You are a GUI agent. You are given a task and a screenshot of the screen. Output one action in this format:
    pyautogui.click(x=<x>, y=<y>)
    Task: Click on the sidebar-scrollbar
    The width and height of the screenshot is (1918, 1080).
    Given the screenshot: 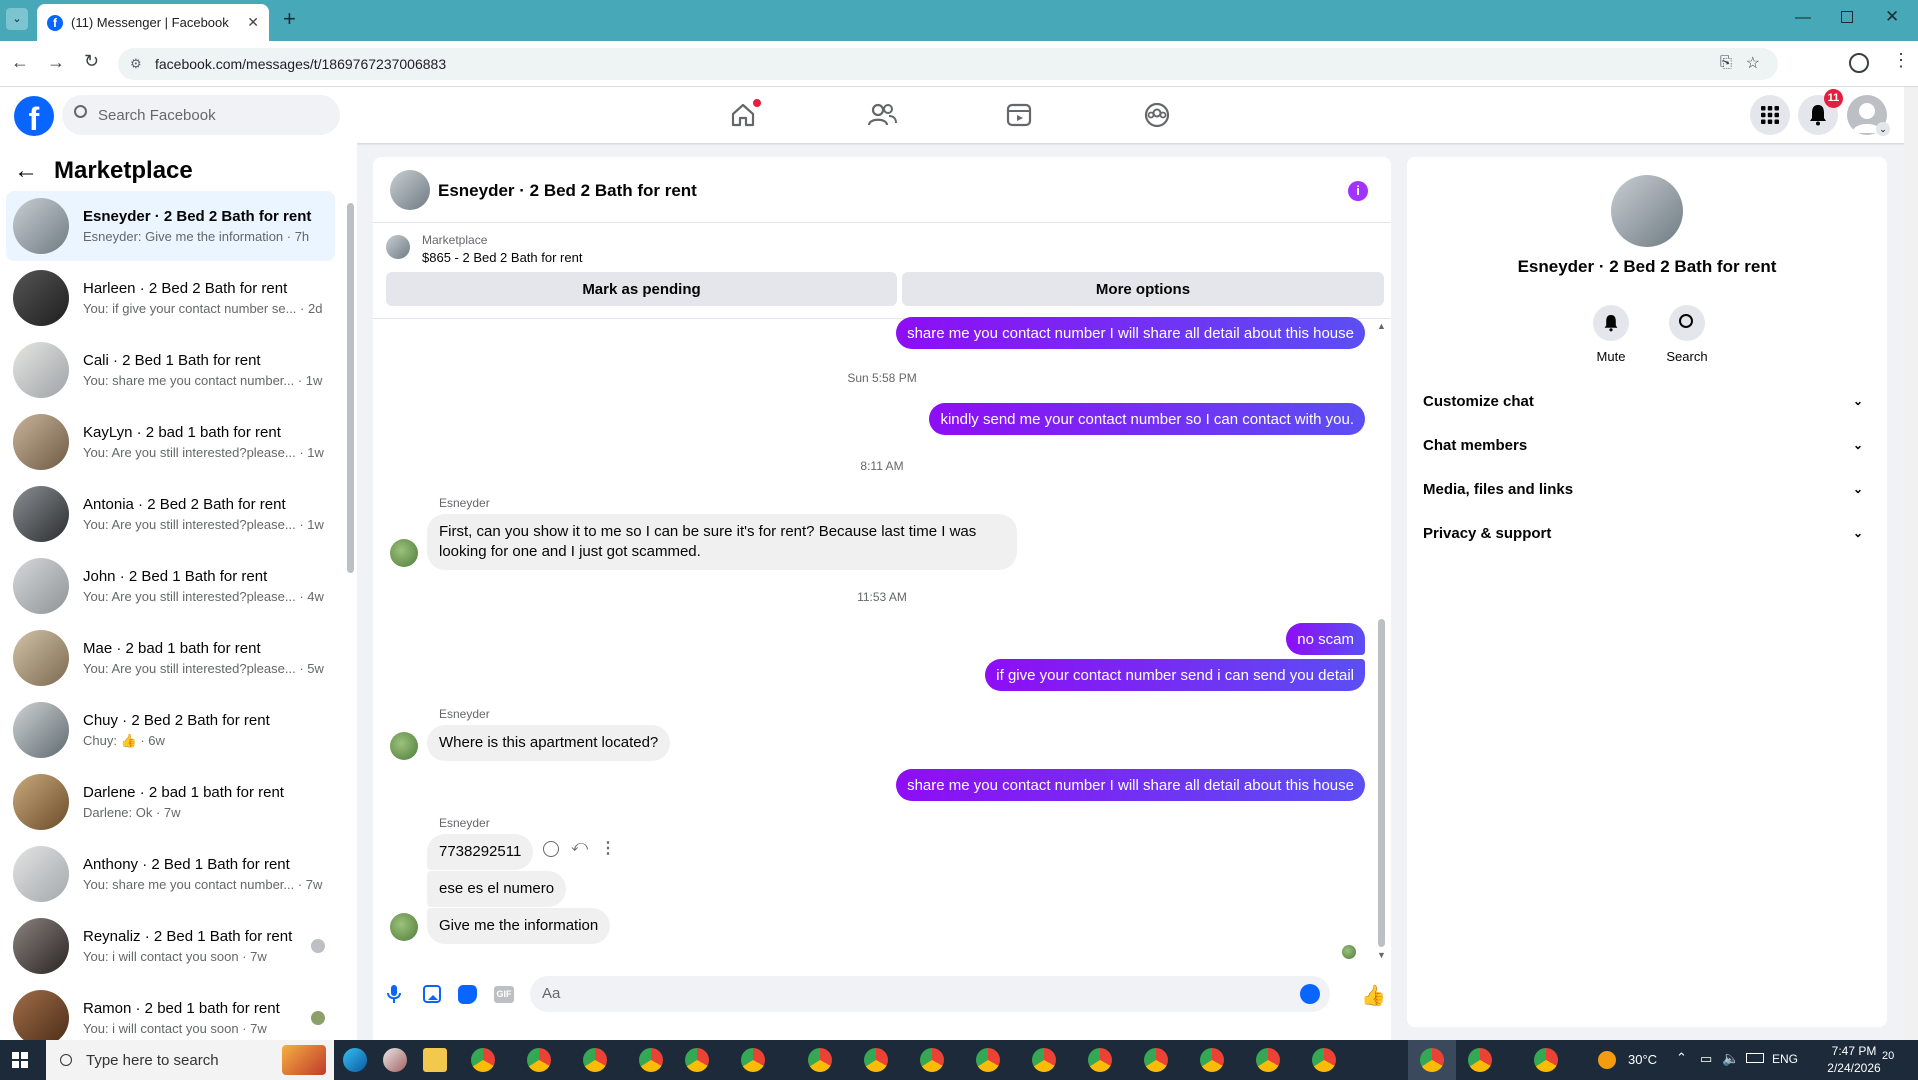 What is the action you would take?
    pyautogui.click(x=350, y=388)
    